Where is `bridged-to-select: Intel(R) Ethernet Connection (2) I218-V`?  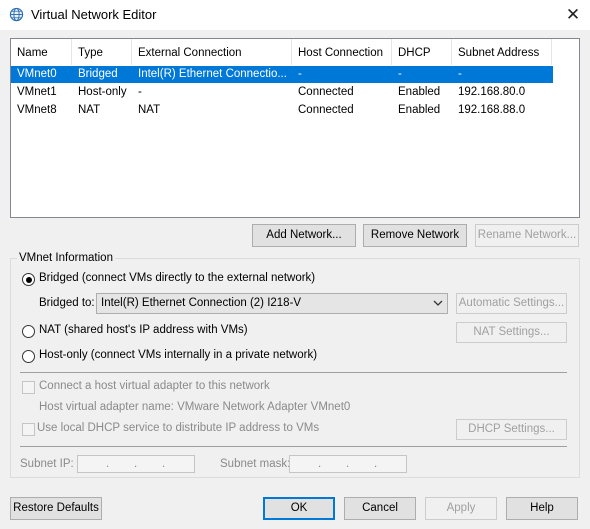
bridged-to-select: Intel(R) Ethernet Connection (2) I218-V is located at coordinates (272, 303).